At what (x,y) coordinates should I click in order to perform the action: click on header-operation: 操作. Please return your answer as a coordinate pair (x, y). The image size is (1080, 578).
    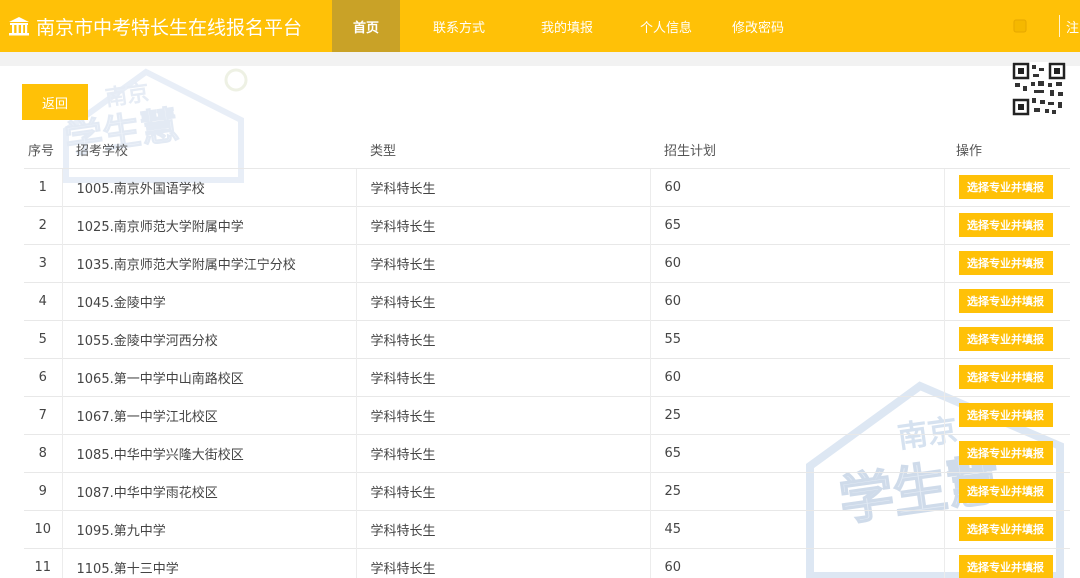
    Looking at the image, I should click on (969, 152).